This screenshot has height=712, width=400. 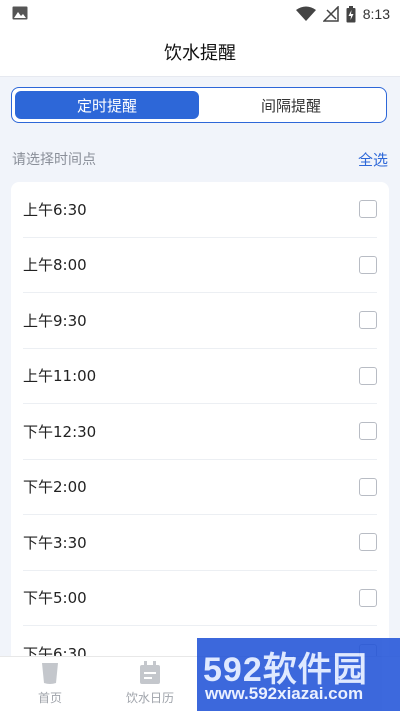 What do you see at coordinates (20, 13) in the screenshot?
I see `image-icon` at bounding box center [20, 13].